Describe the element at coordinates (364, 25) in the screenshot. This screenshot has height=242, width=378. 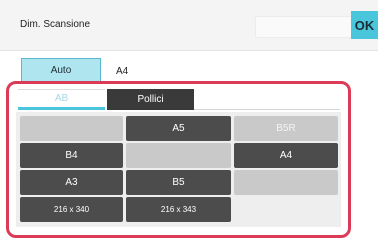
I see `ok-button: OK` at that location.